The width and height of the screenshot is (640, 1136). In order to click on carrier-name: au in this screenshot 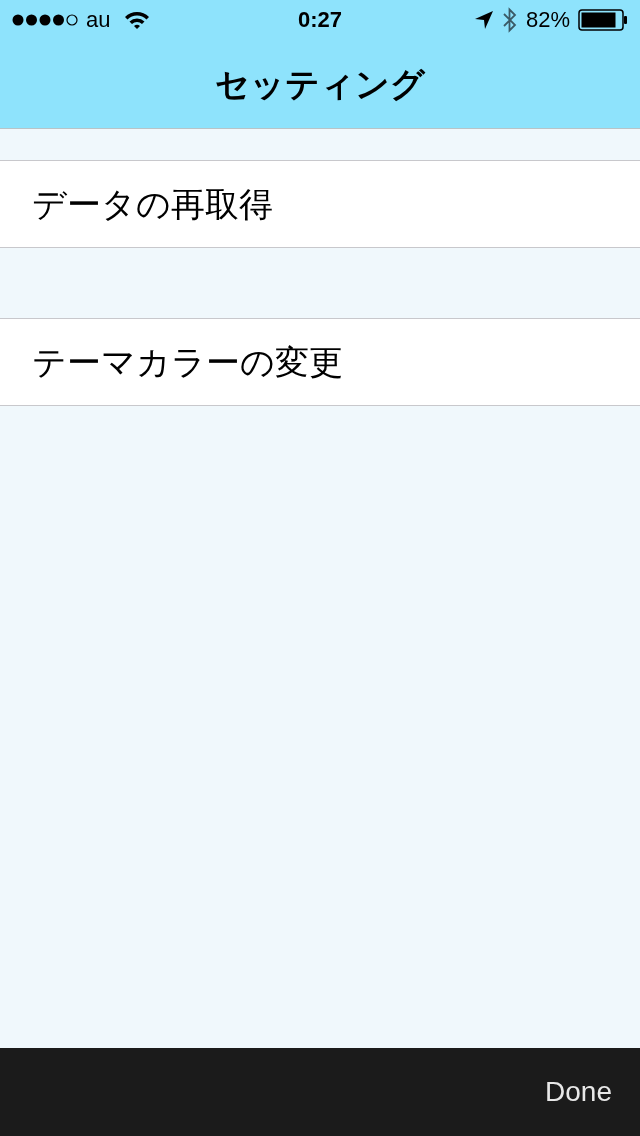, I will do `click(98, 20)`.